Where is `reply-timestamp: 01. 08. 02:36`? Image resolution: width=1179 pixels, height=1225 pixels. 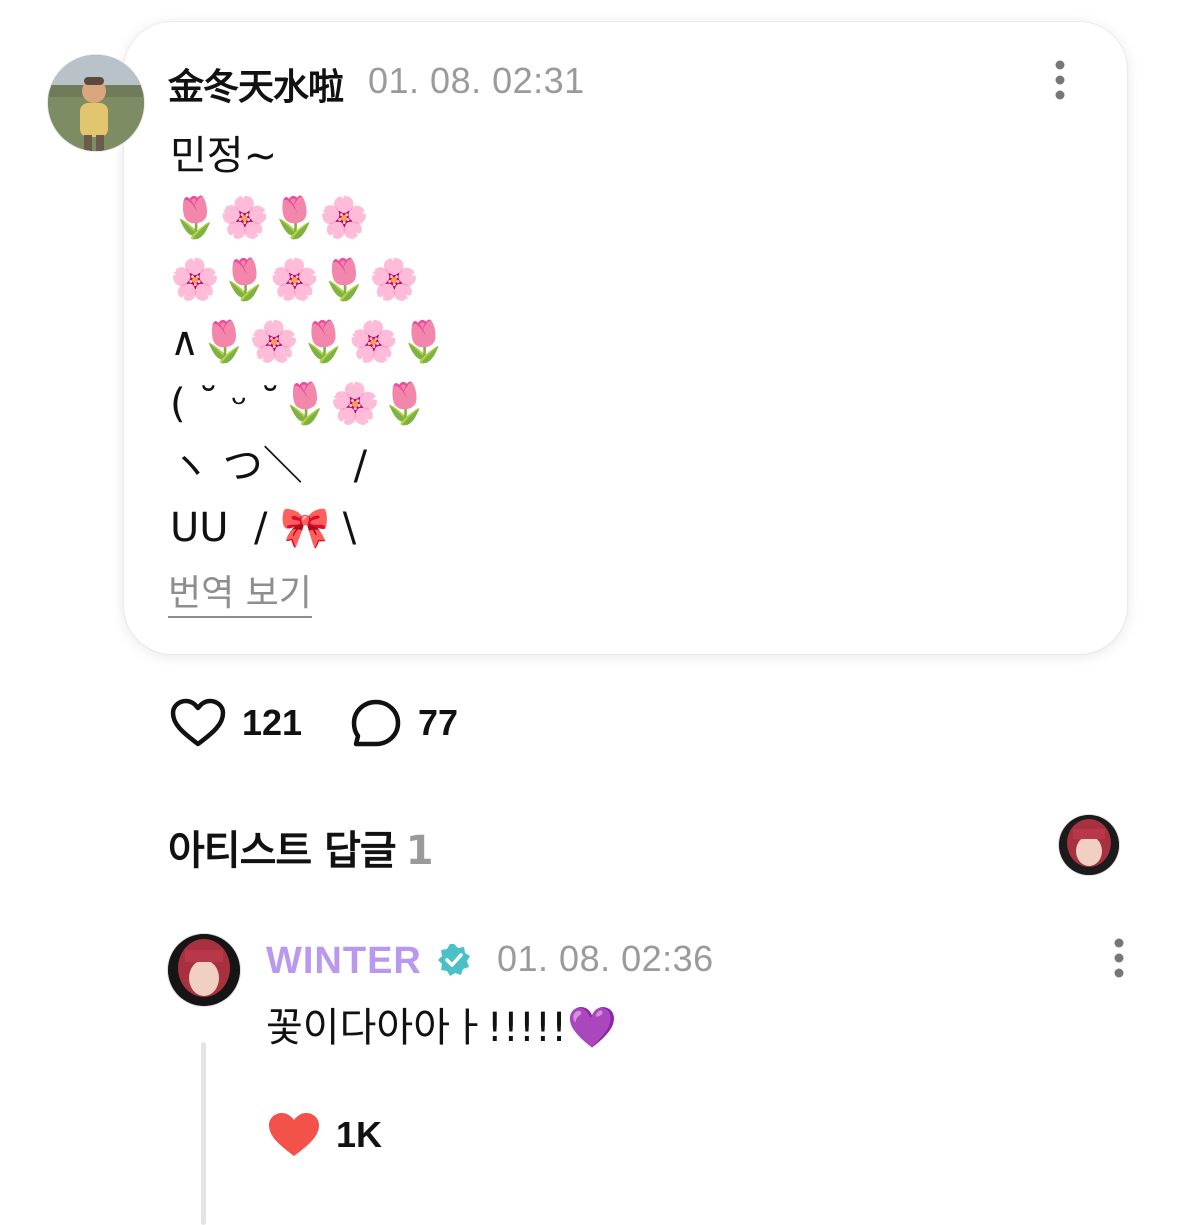
reply-timestamp: 01. 08. 02:36 is located at coordinates (605, 958).